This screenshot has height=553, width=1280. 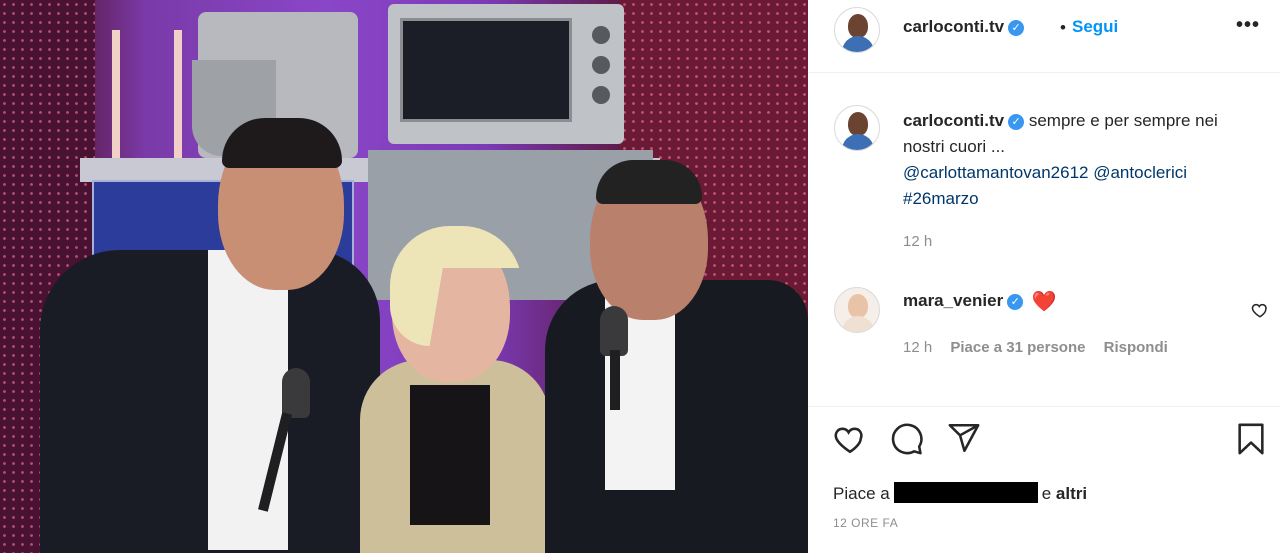 I want to click on likes-summary: Piace a e altri, so click(x=960, y=493).